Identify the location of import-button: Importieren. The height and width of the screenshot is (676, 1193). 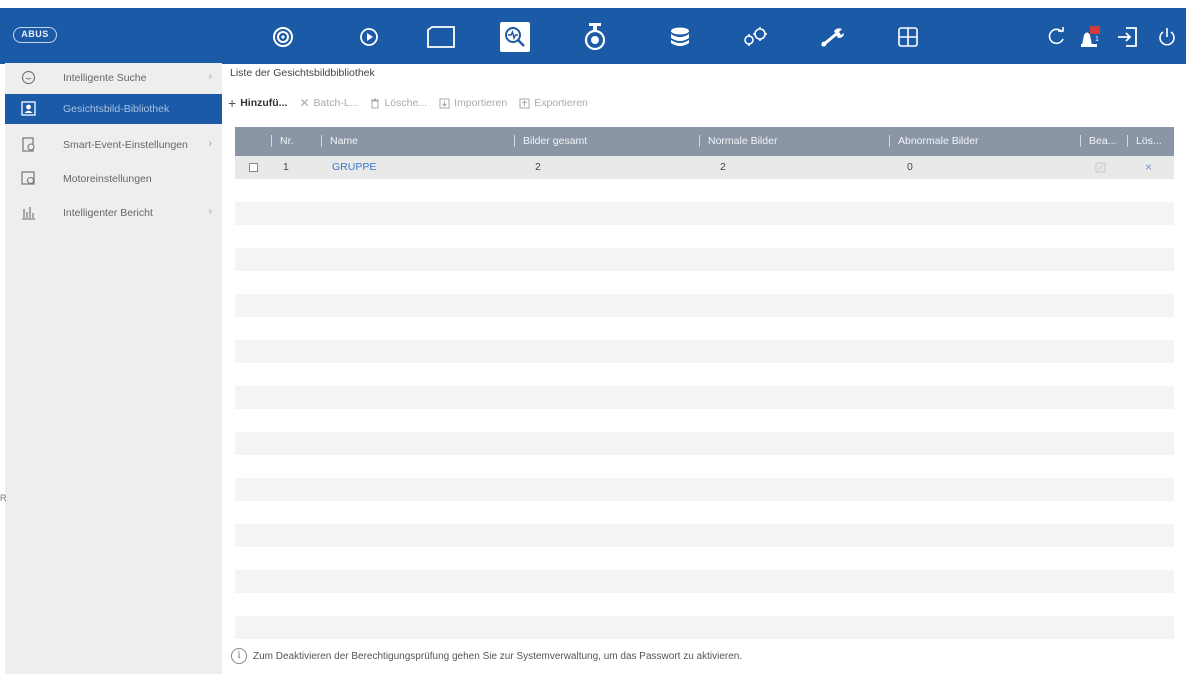
(473, 103).